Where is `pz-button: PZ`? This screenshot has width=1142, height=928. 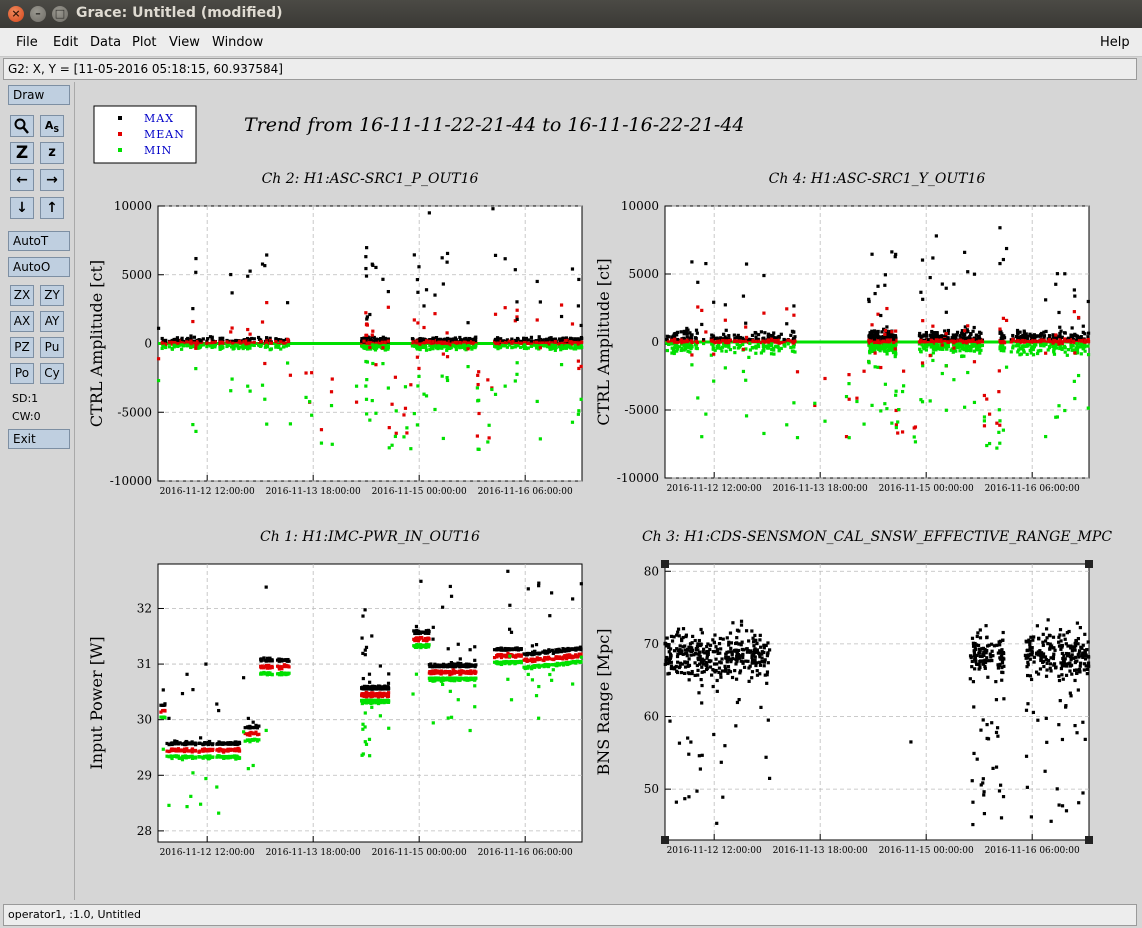
pz-button: PZ is located at coordinates (22, 347).